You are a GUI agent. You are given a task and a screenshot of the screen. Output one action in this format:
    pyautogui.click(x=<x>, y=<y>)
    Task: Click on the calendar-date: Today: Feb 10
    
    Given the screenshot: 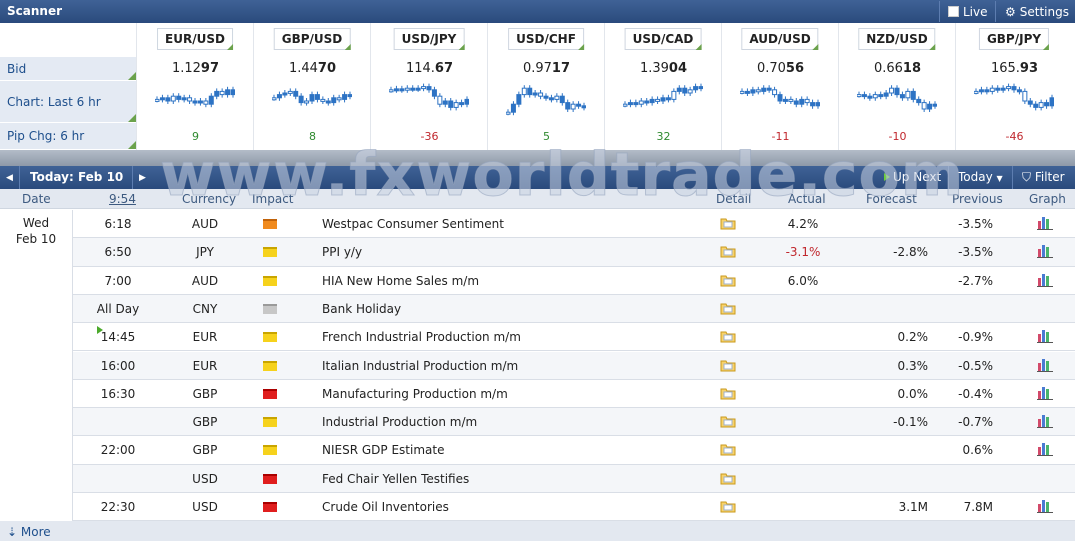 What is the action you would take?
    pyautogui.click(x=76, y=177)
    